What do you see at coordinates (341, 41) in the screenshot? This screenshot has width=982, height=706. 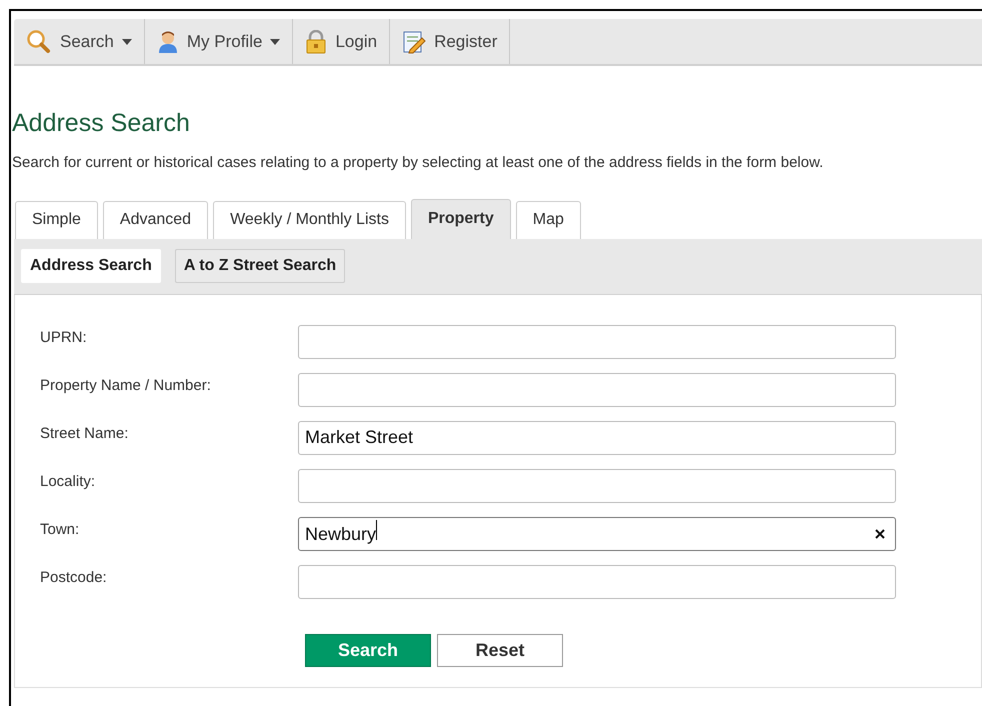 I see `toolbar-button: Login` at bounding box center [341, 41].